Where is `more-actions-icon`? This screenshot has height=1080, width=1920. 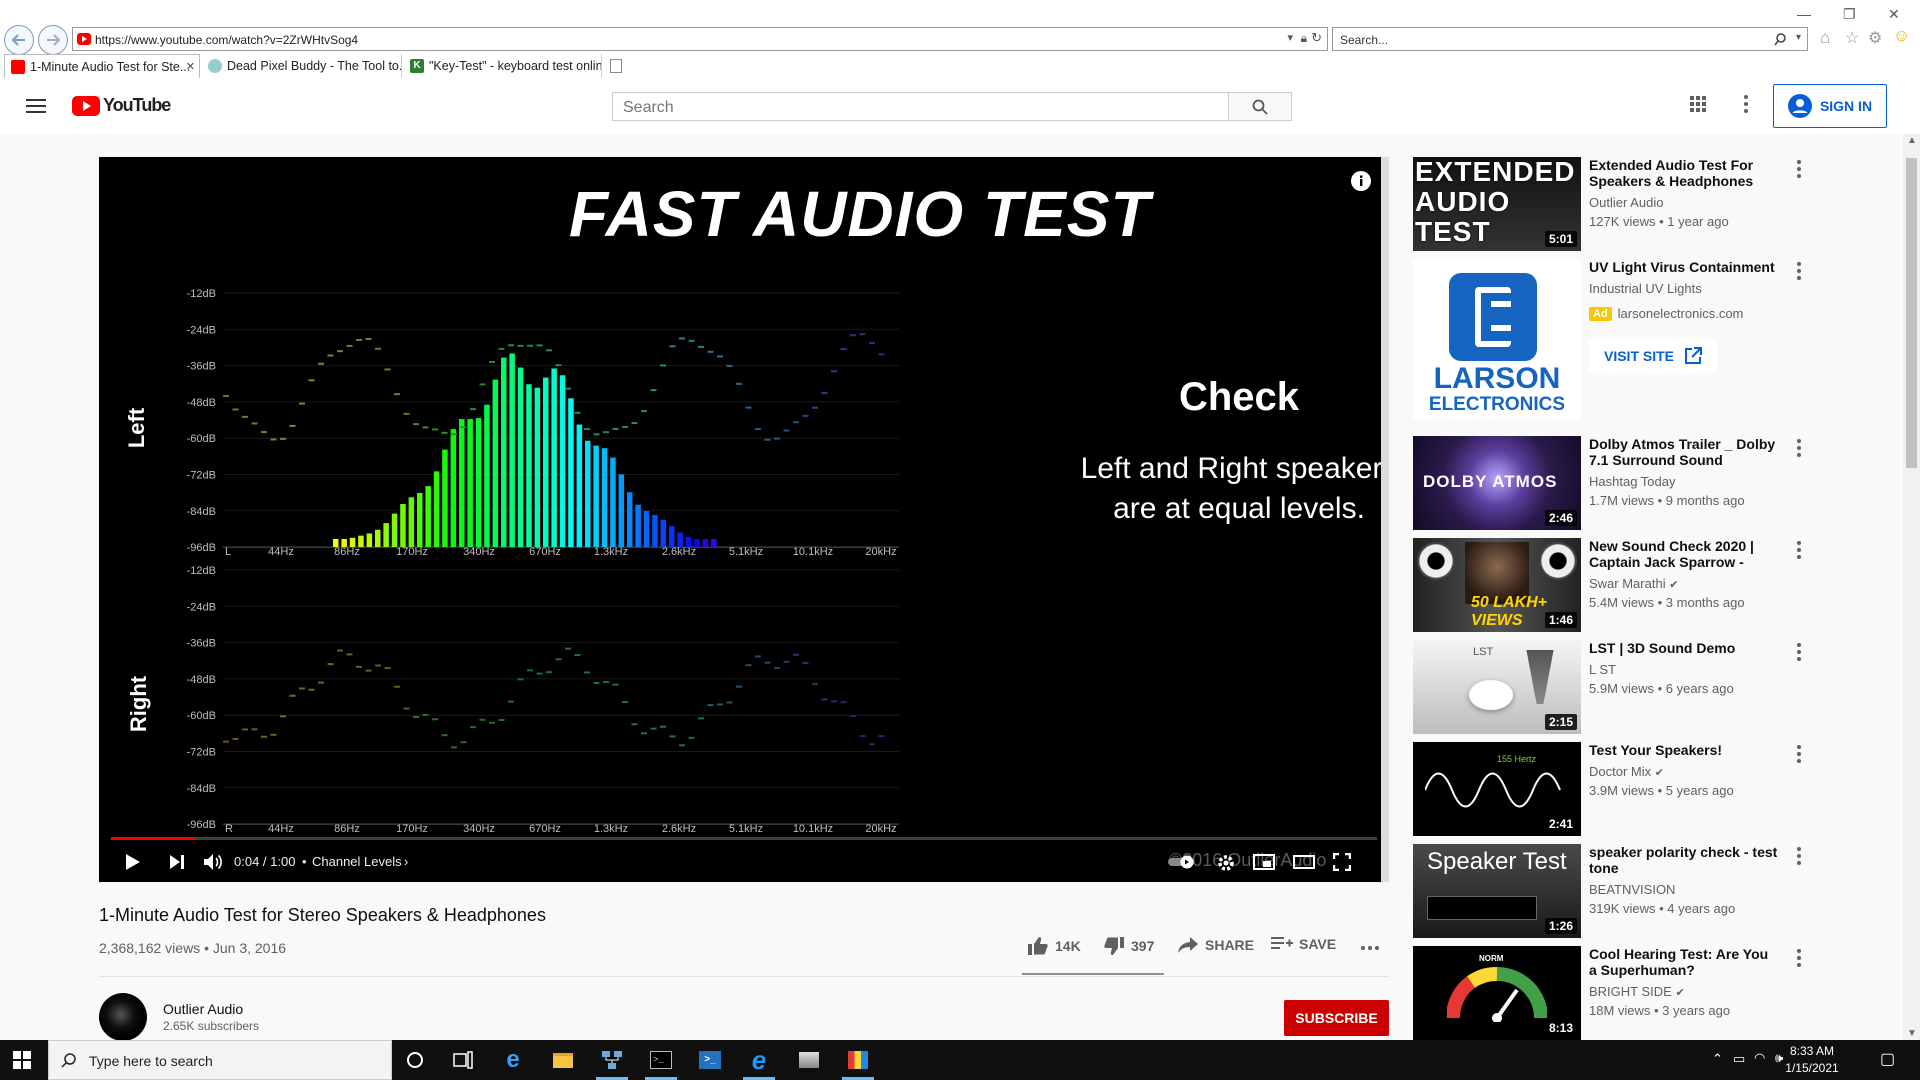 more-actions-icon is located at coordinates (1370, 948).